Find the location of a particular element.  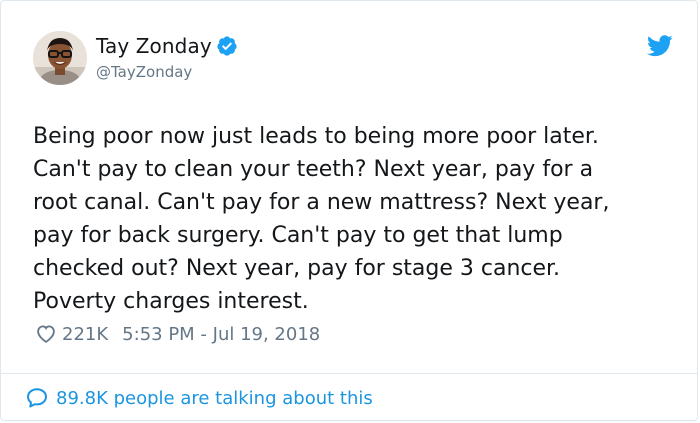

tweet-meta: 221K 5:53 PM - Jul 19, 2018 is located at coordinates (177, 334).